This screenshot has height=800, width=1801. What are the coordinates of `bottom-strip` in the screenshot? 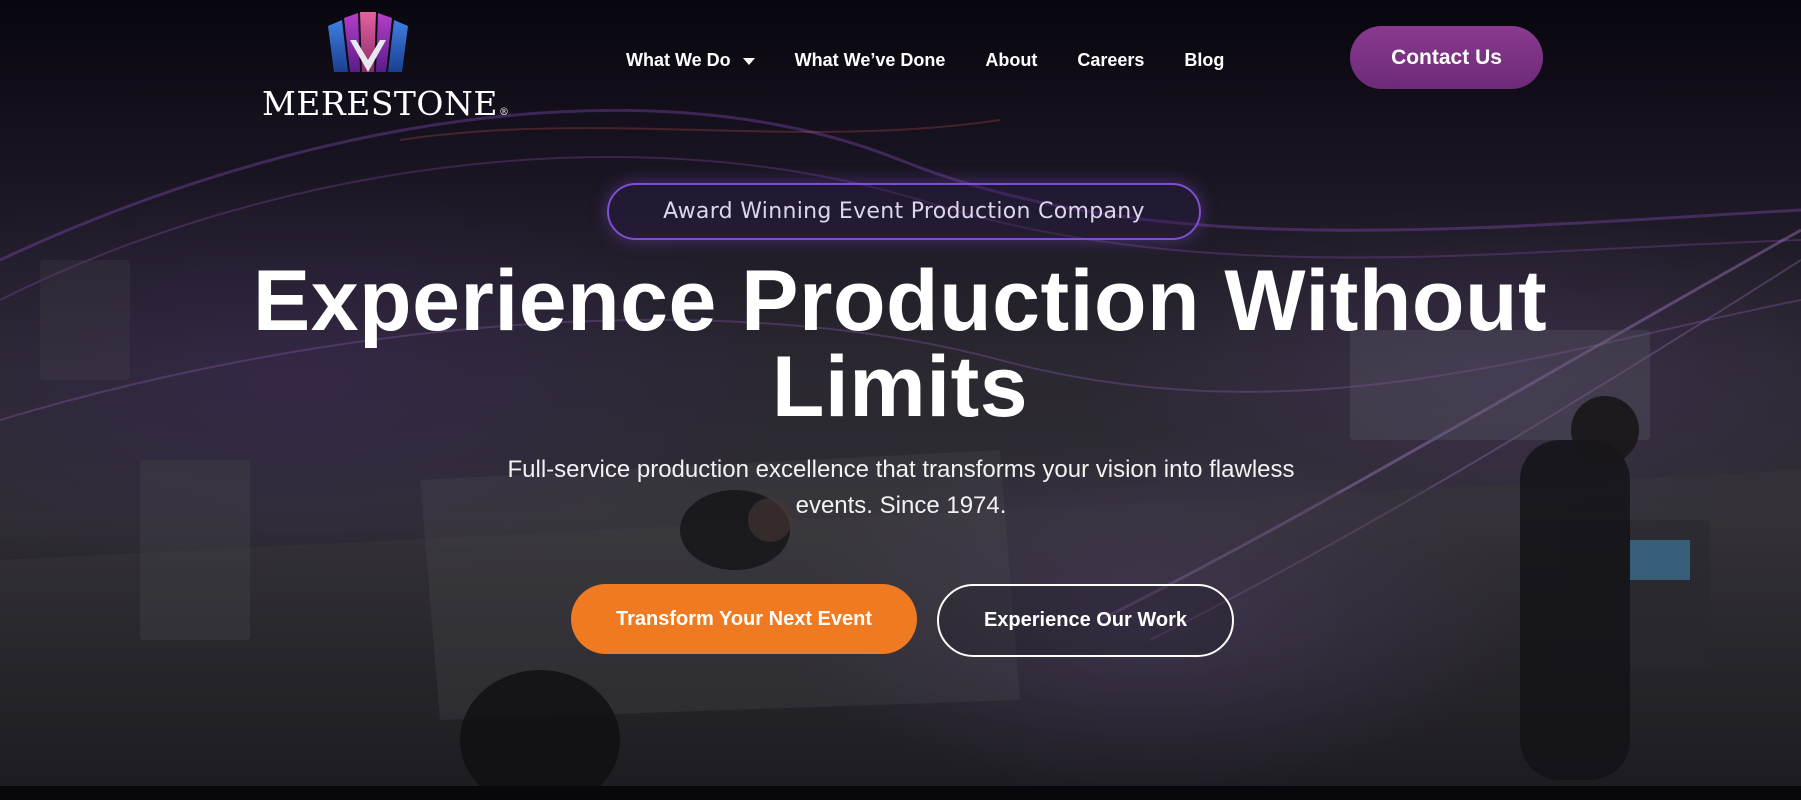 It's located at (900, 793).